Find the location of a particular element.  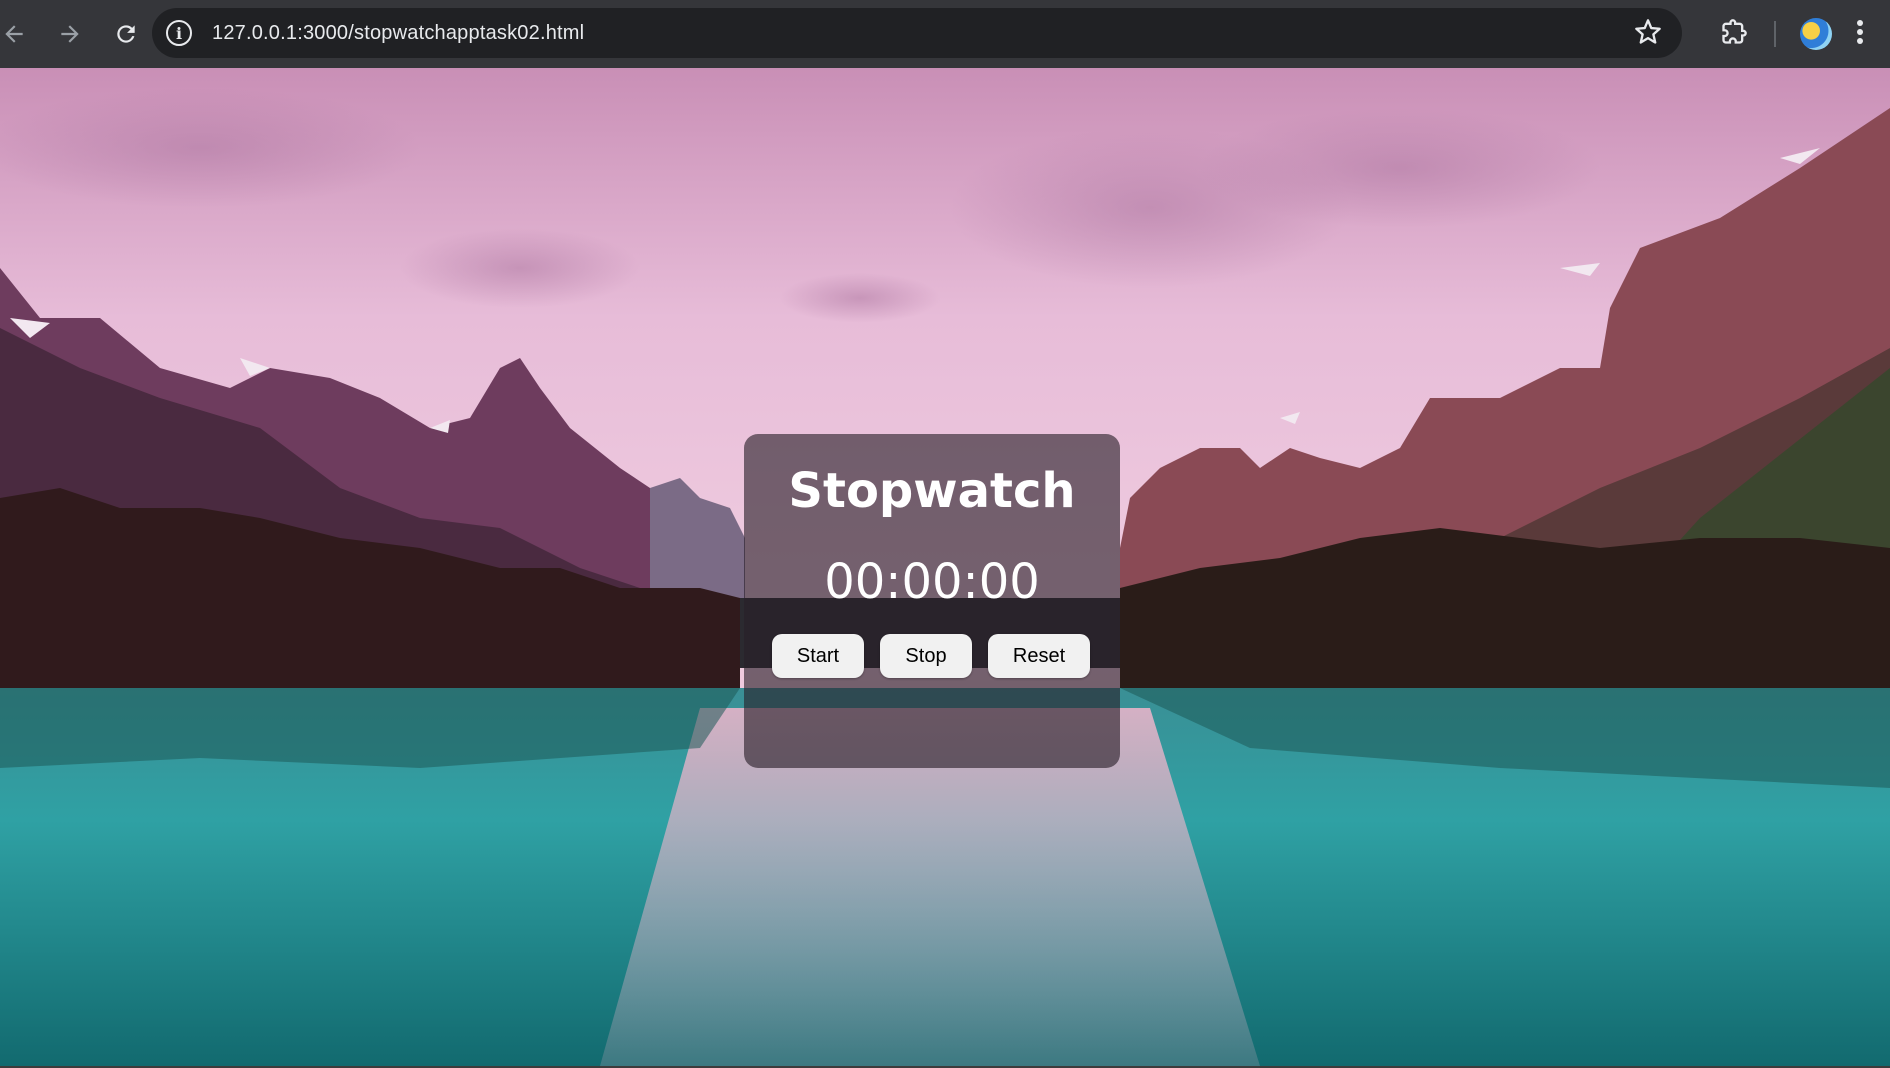

reload-icon is located at coordinates (126, 34).